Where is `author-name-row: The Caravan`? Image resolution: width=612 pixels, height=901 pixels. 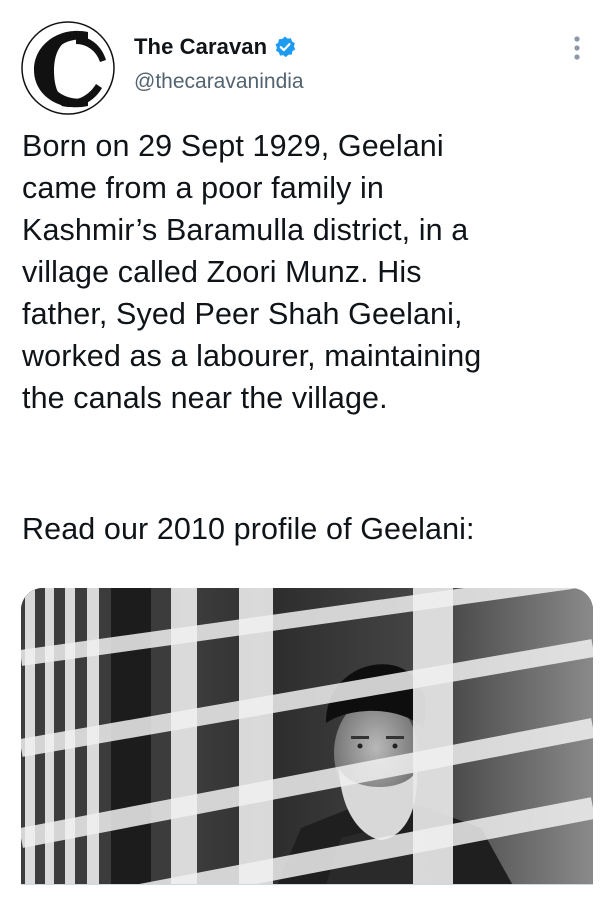 author-name-row: The Caravan is located at coordinates (215, 47).